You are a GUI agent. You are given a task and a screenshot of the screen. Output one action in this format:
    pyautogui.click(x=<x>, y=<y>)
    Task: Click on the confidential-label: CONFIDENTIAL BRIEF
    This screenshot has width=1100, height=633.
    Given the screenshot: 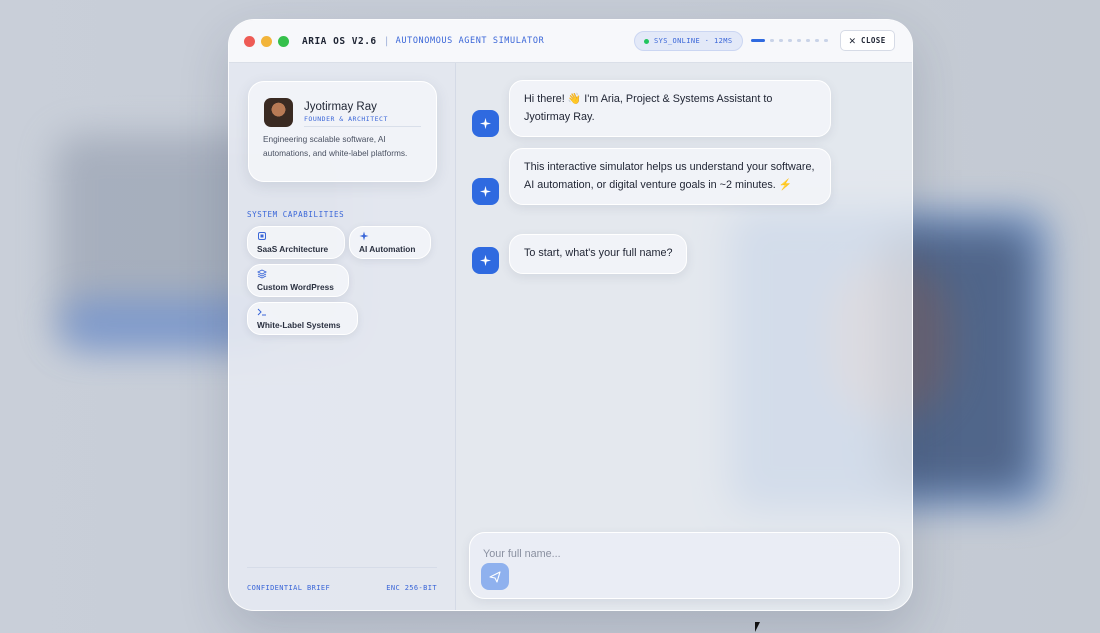 What is the action you would take?
    pyautogui.click(x=289, y=588)
    